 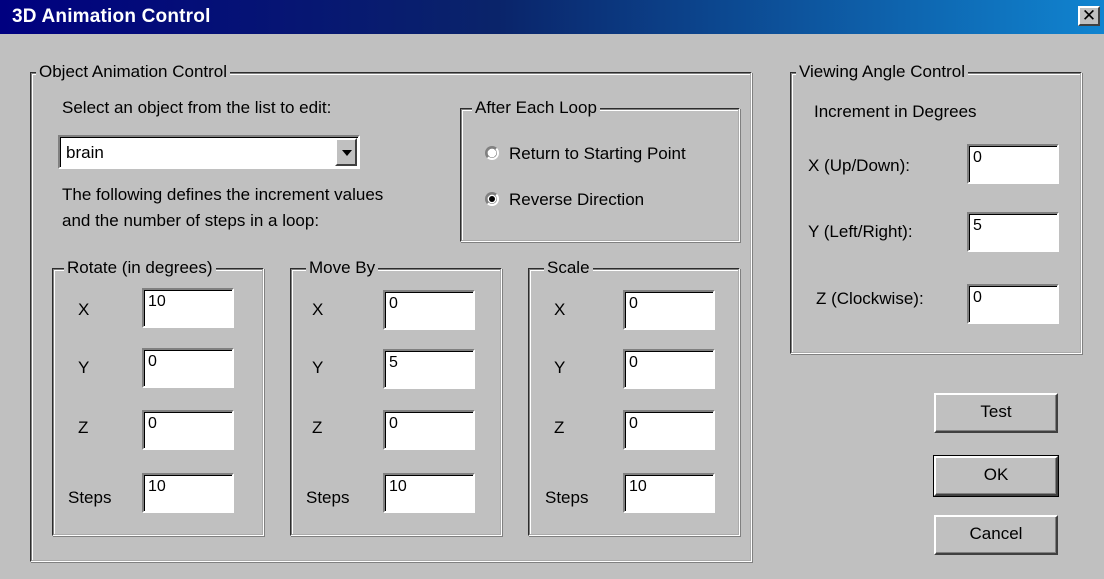 What do you see at coordinates (133, 72) in the screenshot?
I see `object-animation-legend: Object Animation Control` at bounding box center [133, 72].